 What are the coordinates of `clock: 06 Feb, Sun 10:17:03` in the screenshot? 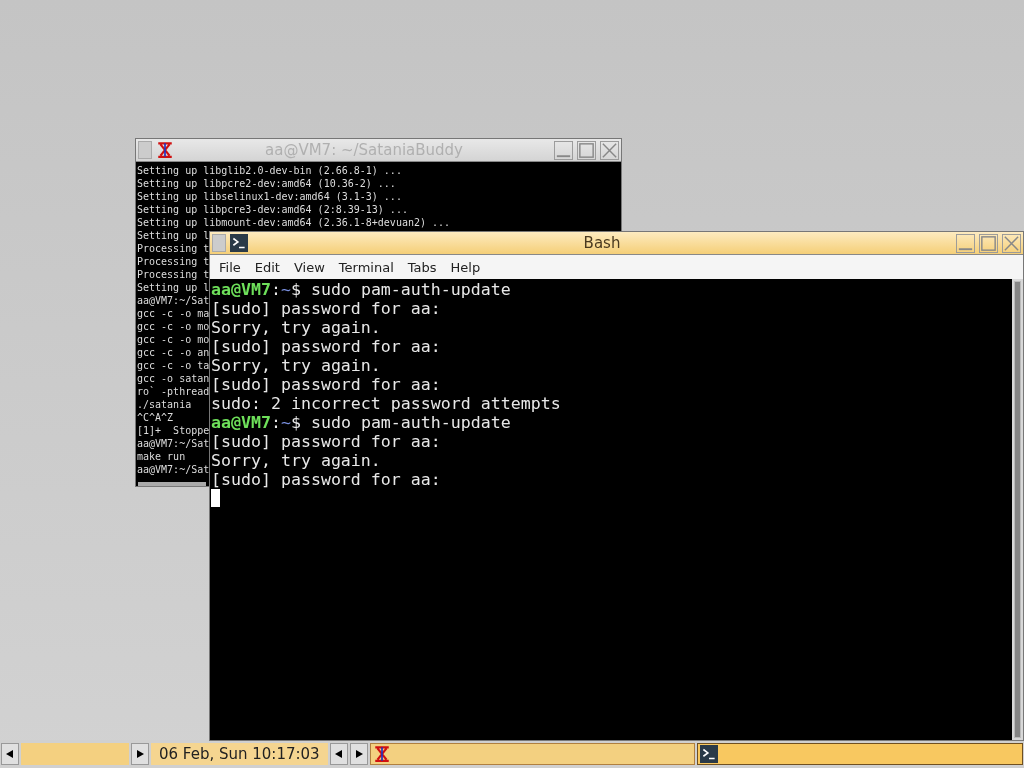 It's located at (239, 754).